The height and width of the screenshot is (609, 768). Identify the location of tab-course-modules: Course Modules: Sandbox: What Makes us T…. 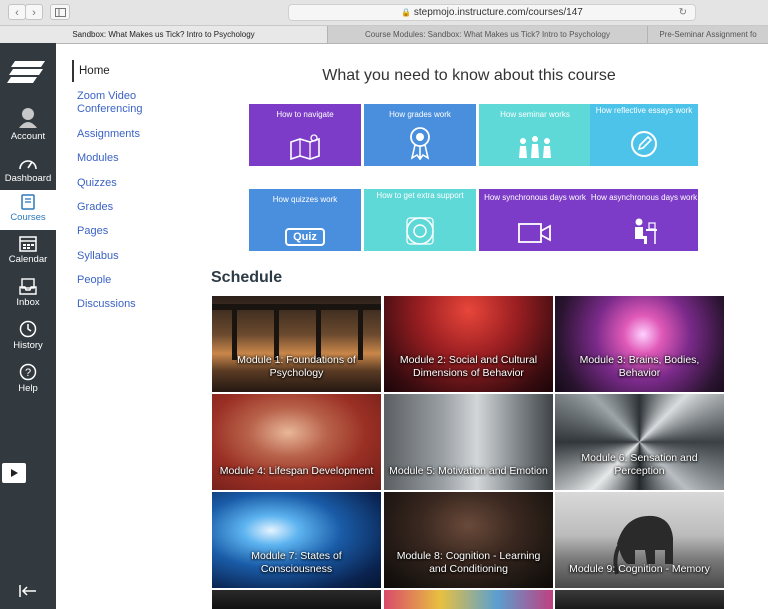
(487, 34).